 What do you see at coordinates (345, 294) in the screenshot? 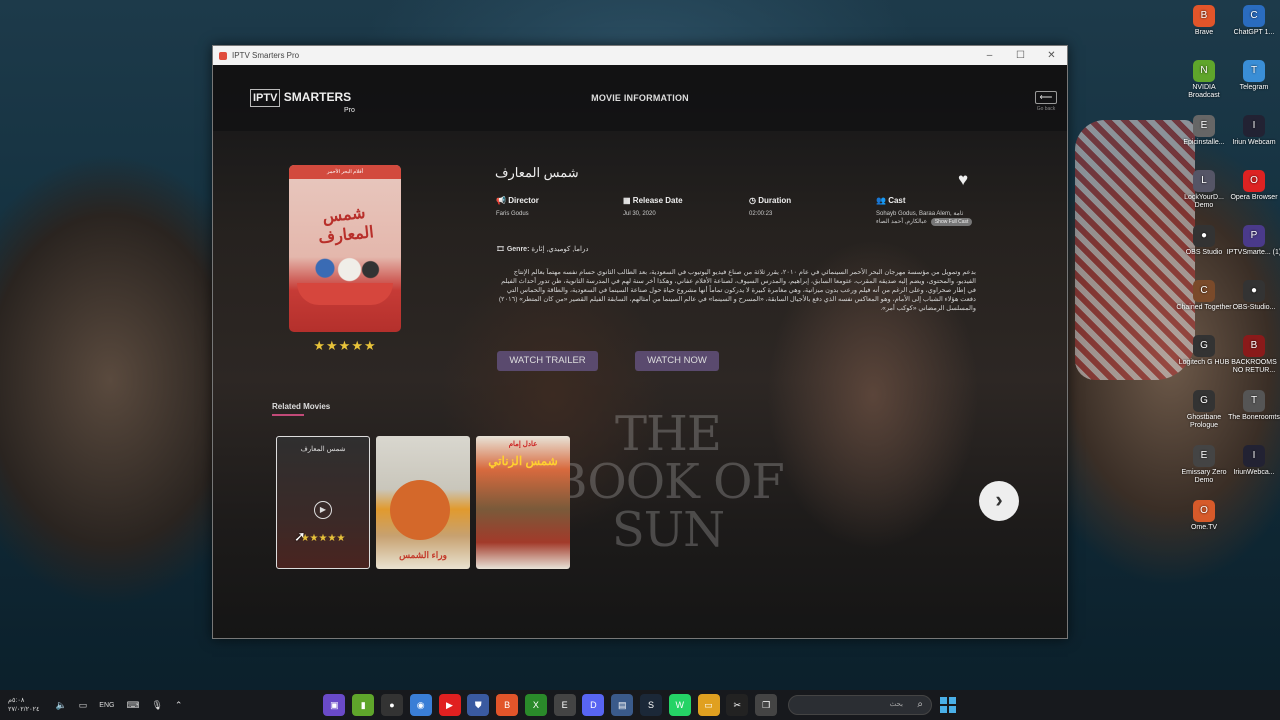
I see `poster-boat` at bounding box center [345, 294].